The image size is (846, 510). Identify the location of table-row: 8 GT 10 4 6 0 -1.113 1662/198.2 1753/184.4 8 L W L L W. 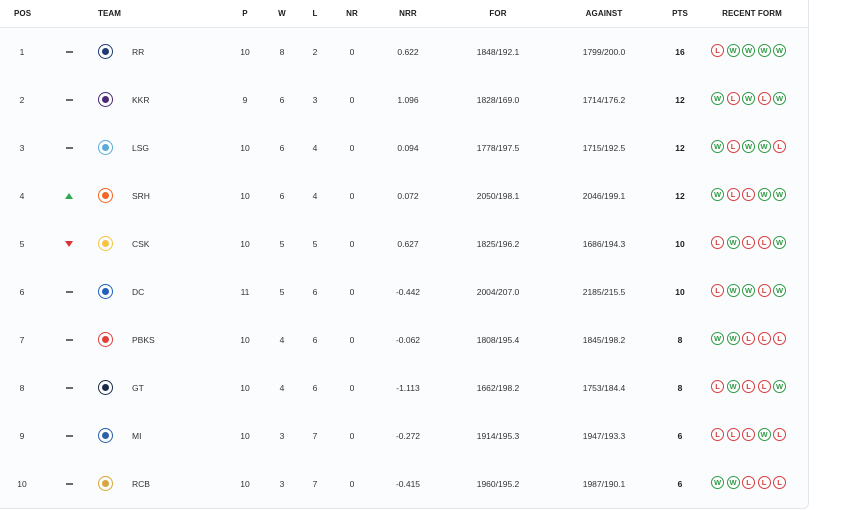
(404, 388).